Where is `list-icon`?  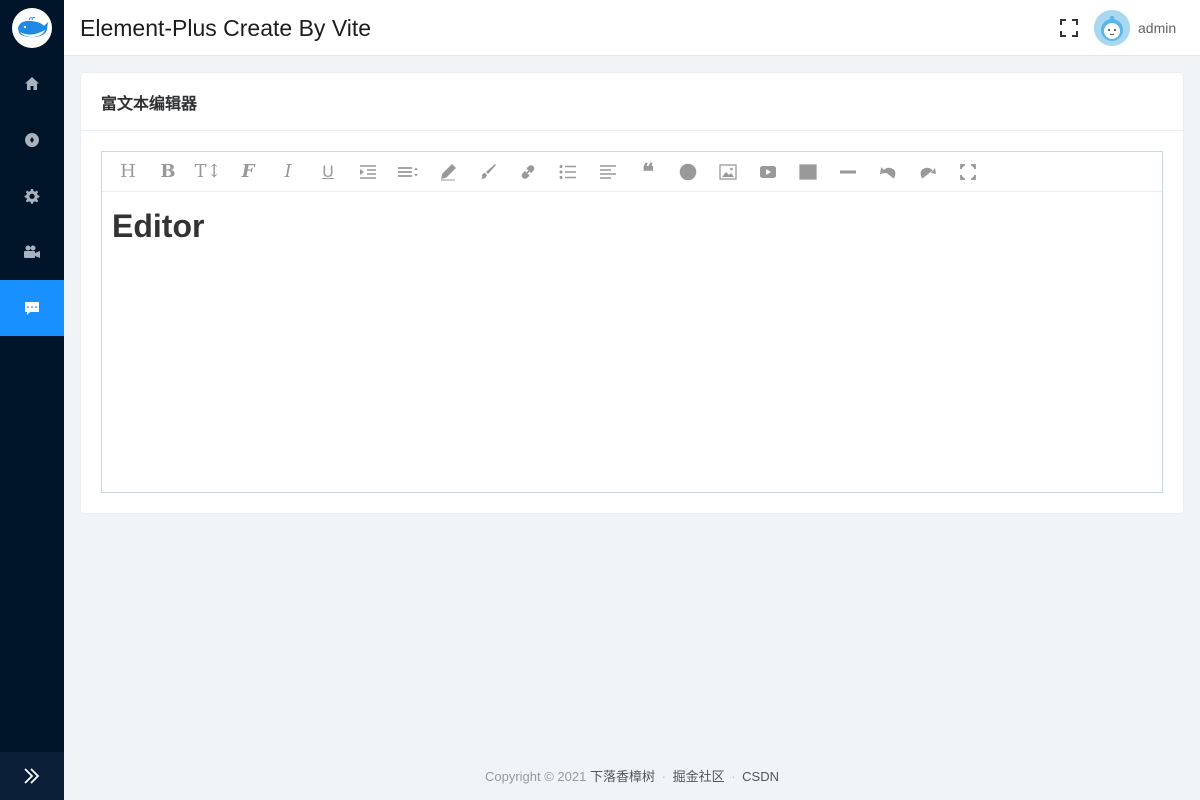 list-icon is located at coordinates (567, 171).